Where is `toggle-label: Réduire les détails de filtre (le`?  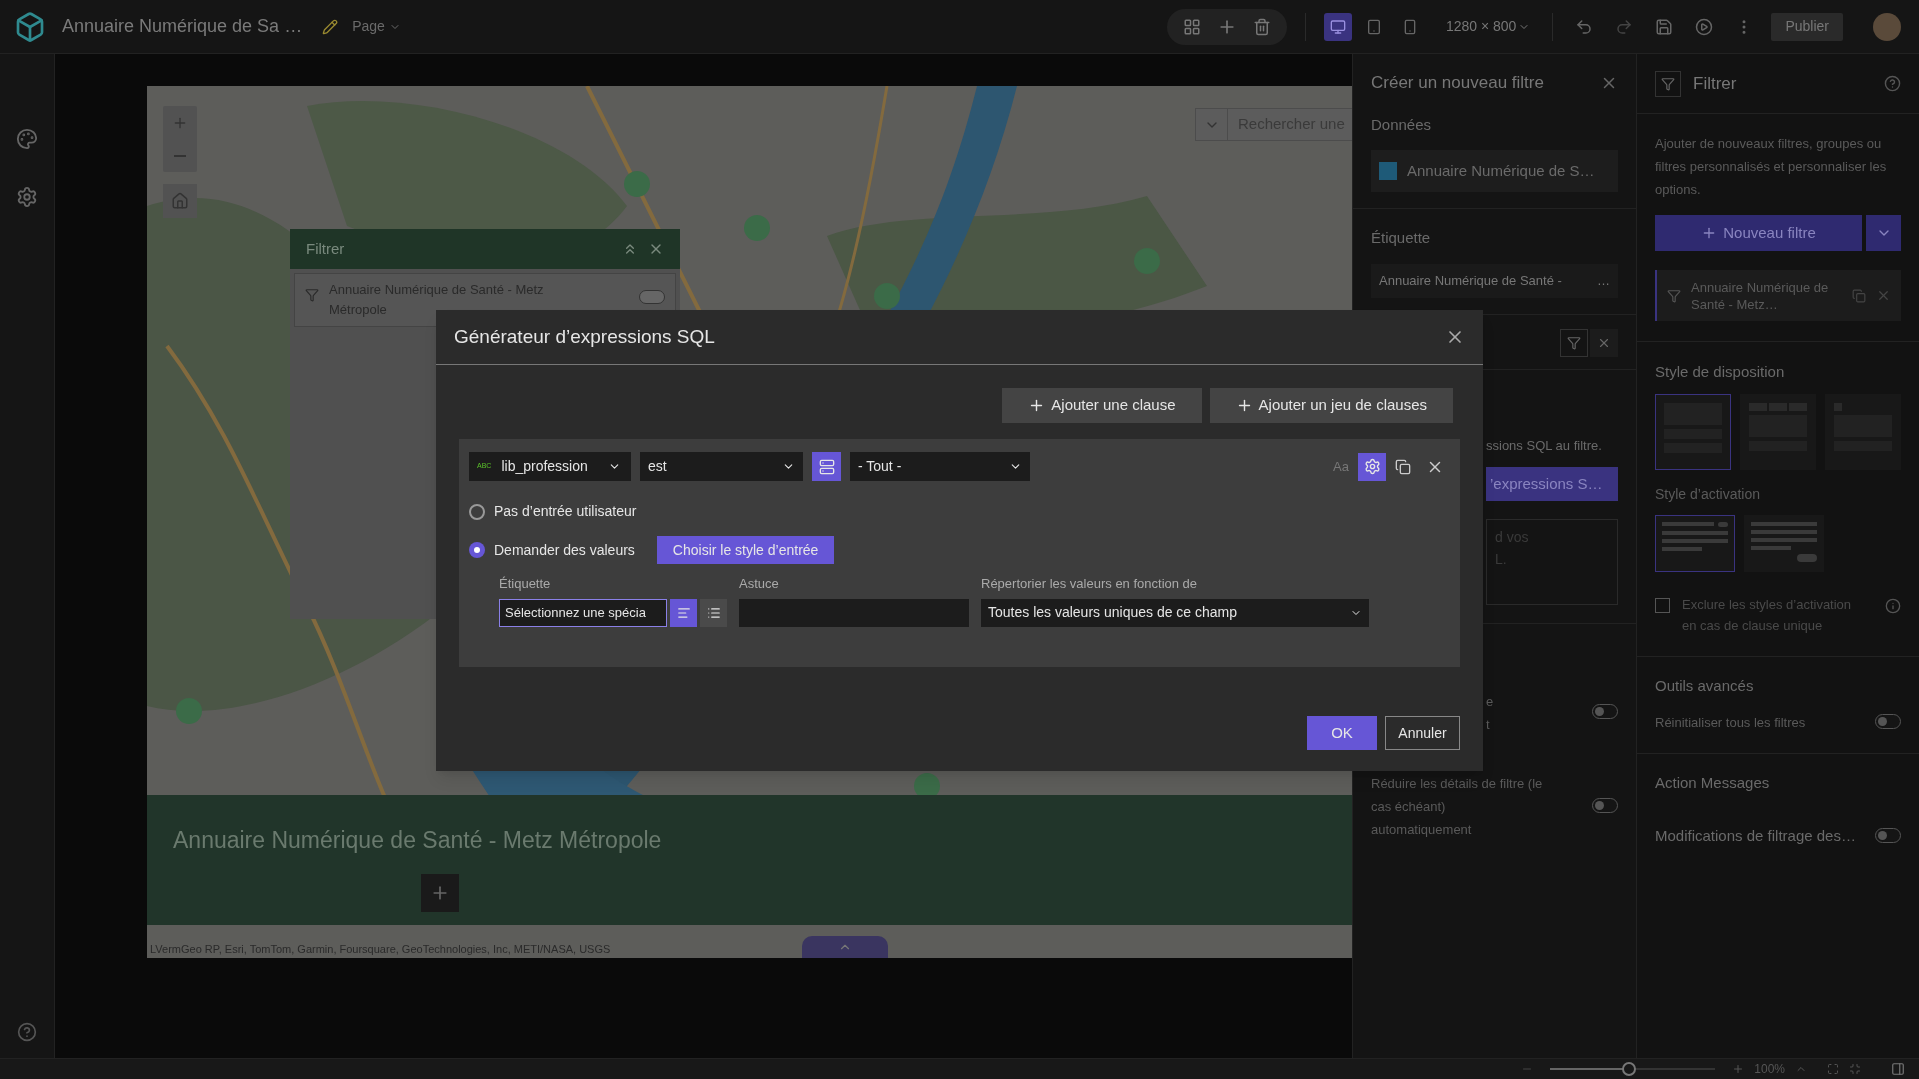
toggle-label: Réduire les détails de filtre (le is located at coordinates (1457, 784).